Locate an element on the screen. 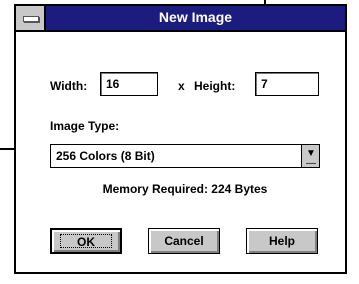 The height and width of the screenshot is (284, 359). ok-button: OK is located at coordinates (86, 241).